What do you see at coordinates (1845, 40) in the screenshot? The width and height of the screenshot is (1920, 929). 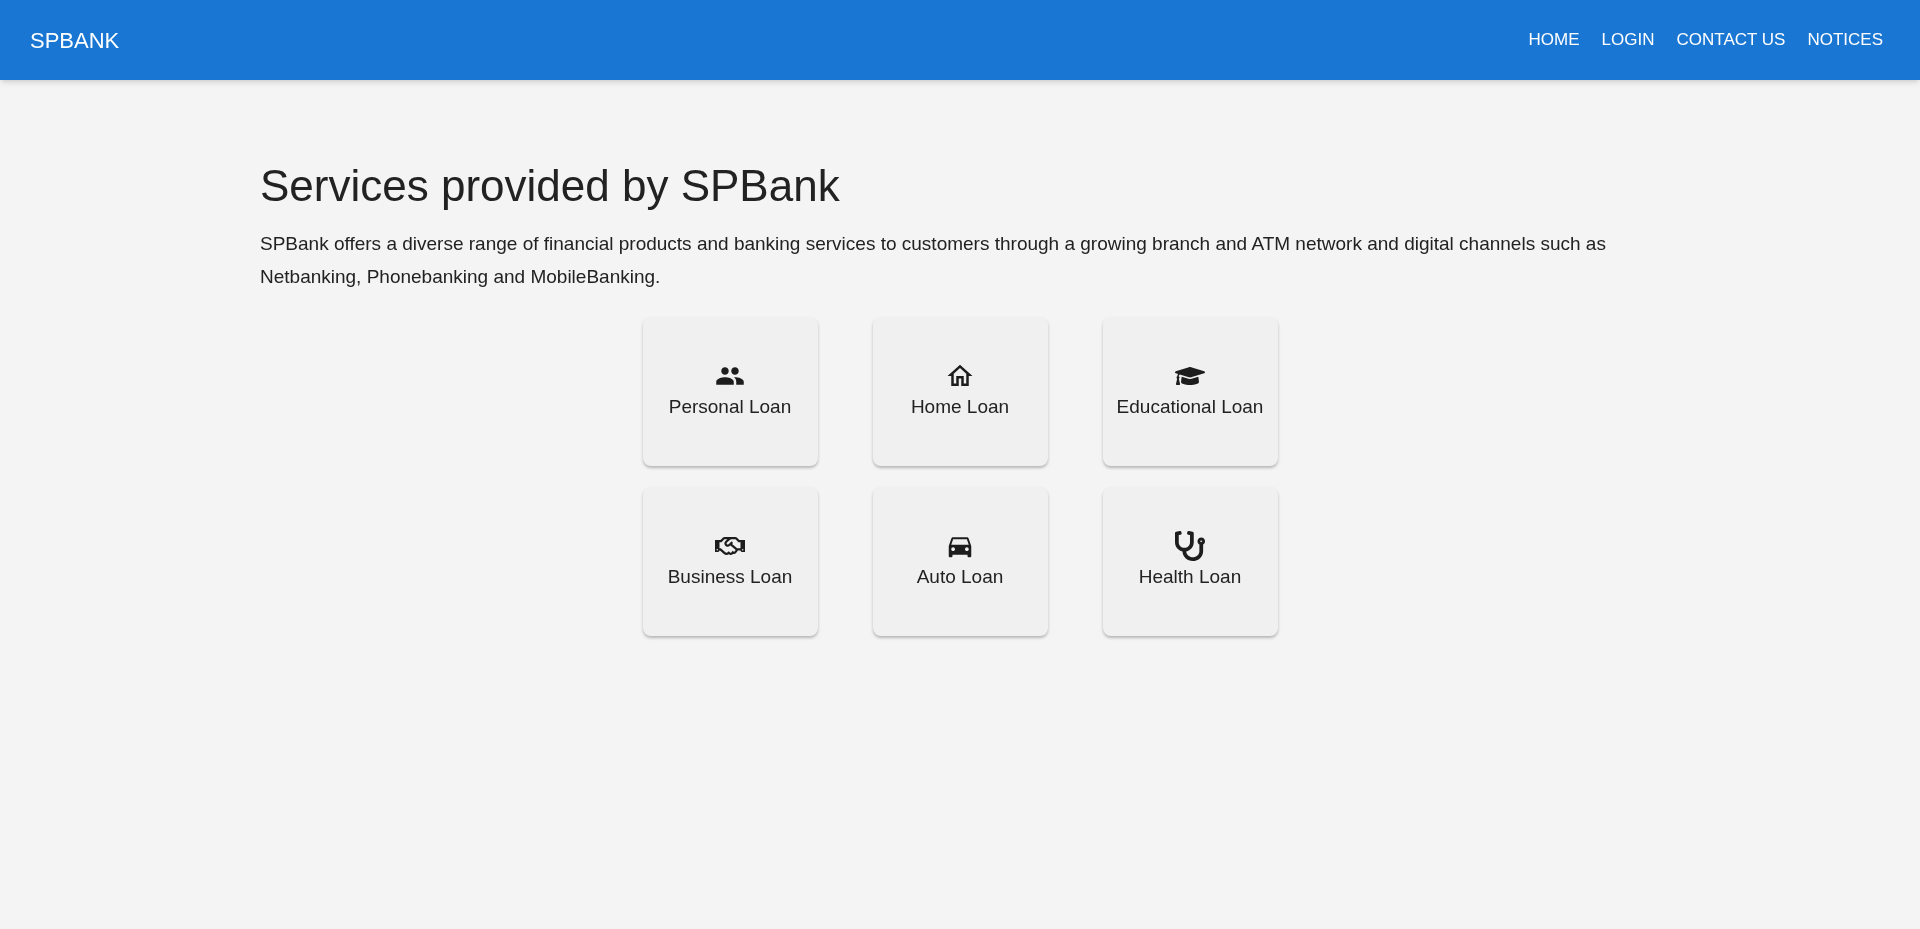 I see `nav-link: NOTICES` at bounding box center [1845, 40].